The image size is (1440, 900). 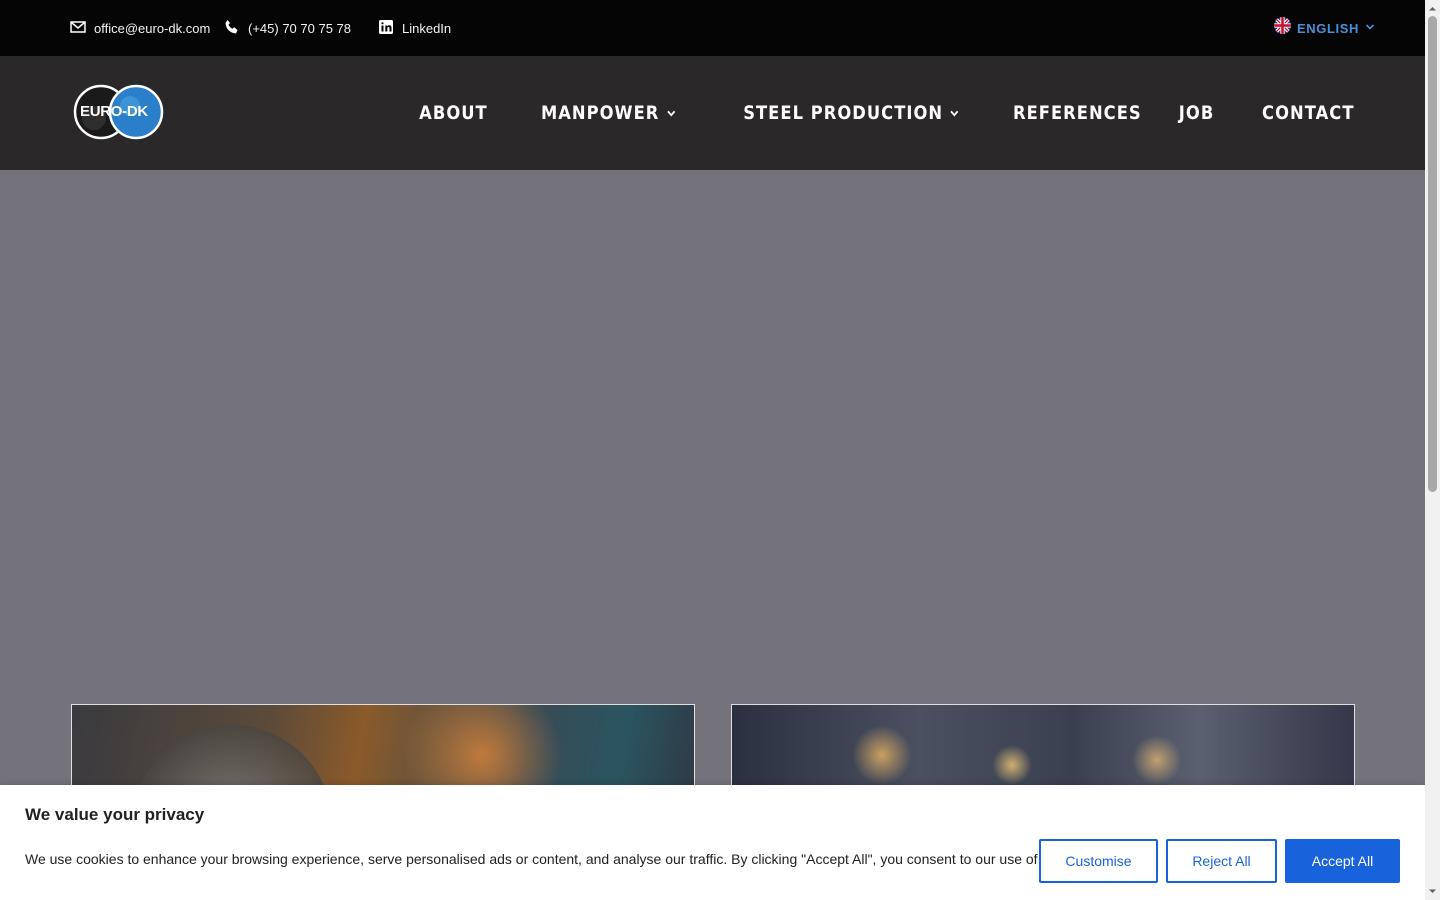 I want to click on nav-contact: CONTACT, so click(x=1308, y=113).